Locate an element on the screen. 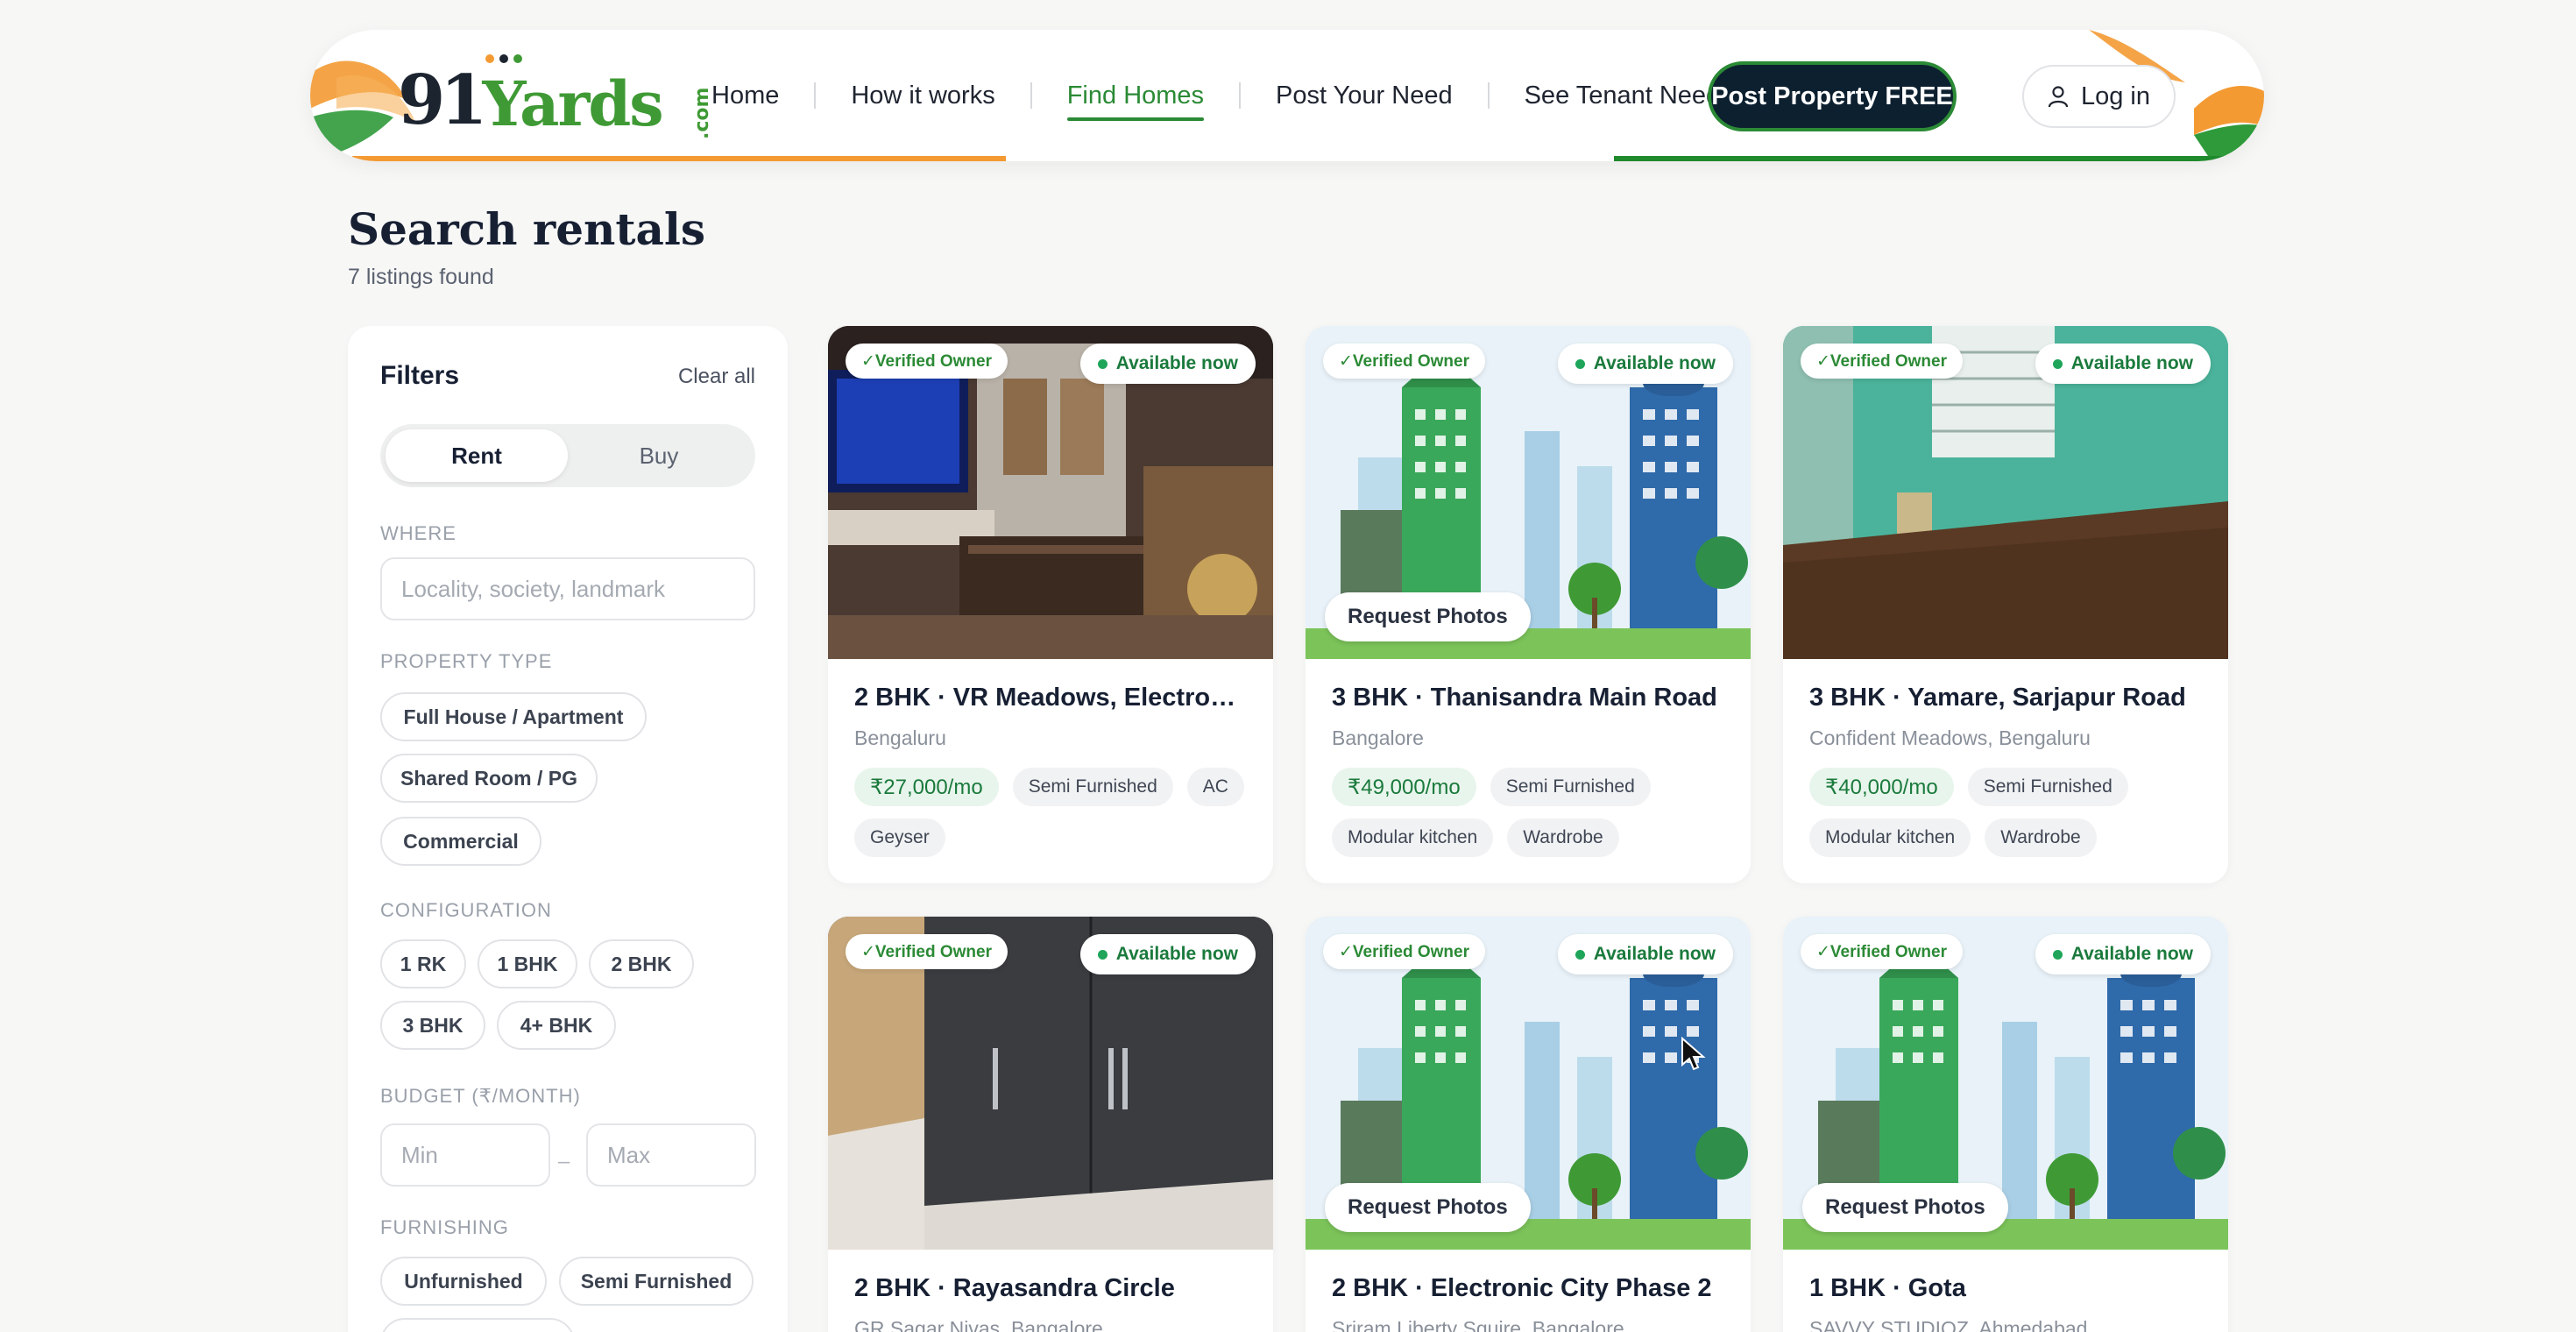  listing-title: 2 BHK · Rayasandra Circle is located at coordinates (1050, 1288).